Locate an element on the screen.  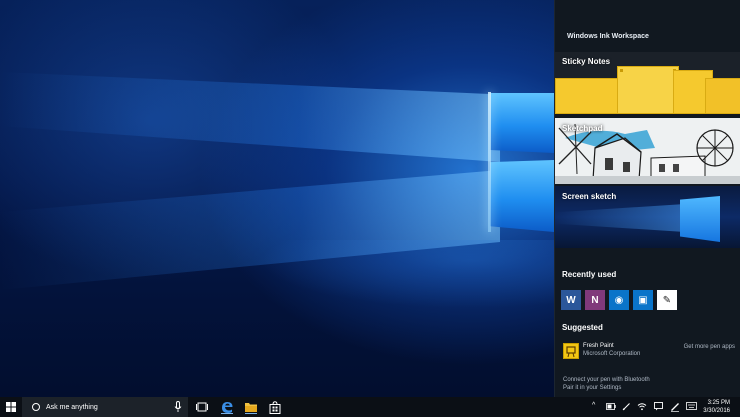
folder-icon is located at coordinates (251, 407).